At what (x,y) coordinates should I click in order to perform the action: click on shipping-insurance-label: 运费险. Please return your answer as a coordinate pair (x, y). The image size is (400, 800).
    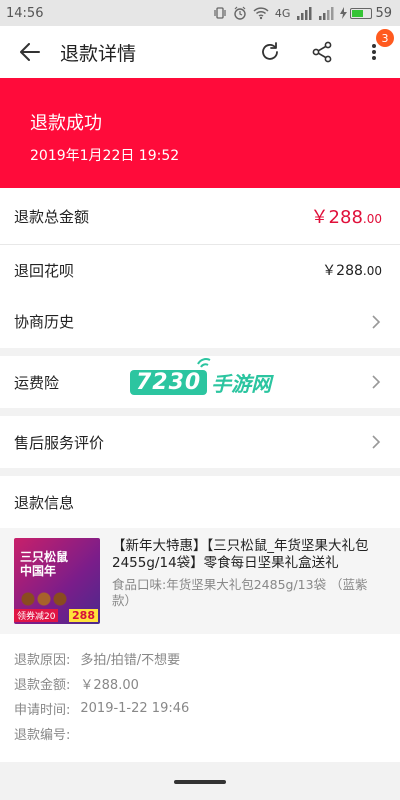
    Looking at the image, I should click on (37, 382).